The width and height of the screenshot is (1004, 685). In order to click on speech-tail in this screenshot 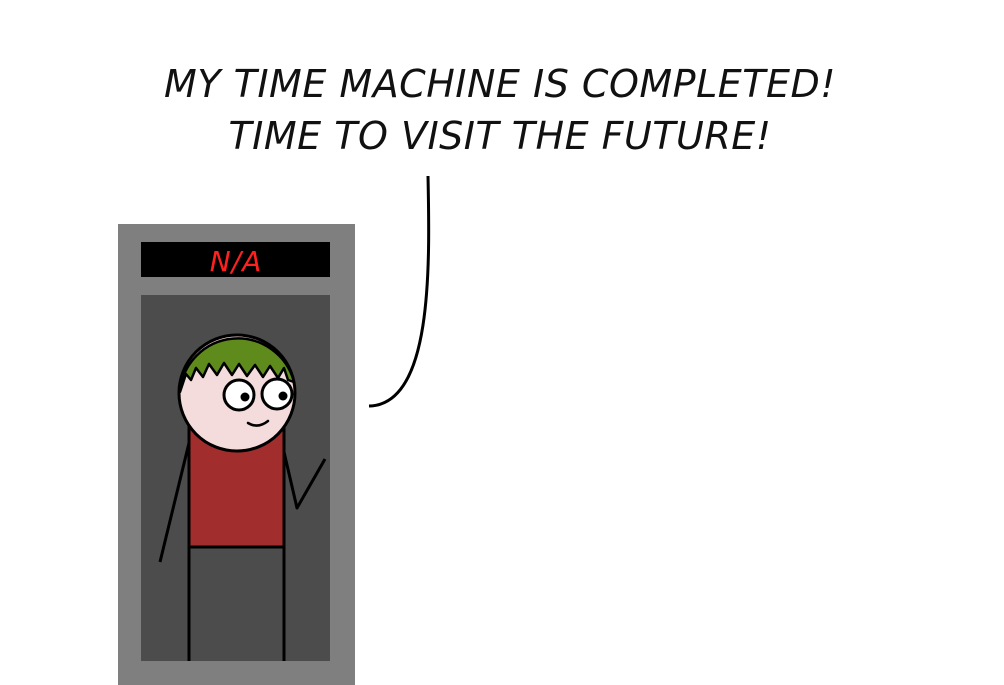, I will do `click(399, 291)`.